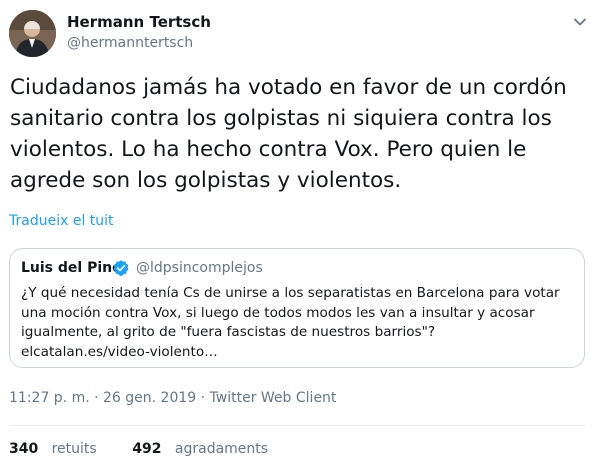  What do you see at coordinates (121, 268) in the screenshot?
I see `verified-badge-icon` at bounding box center [121, 268].